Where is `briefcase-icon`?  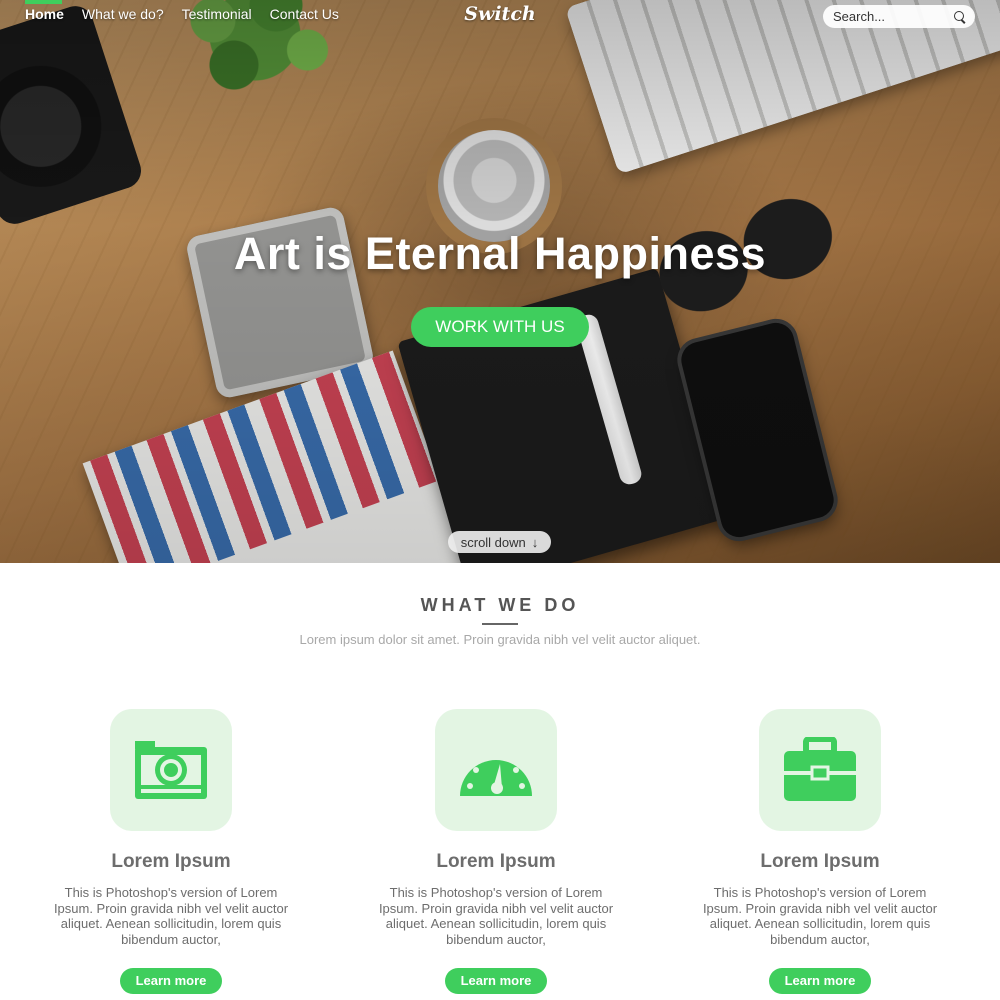
briefcase-icon is located at coordinates (820, 769).